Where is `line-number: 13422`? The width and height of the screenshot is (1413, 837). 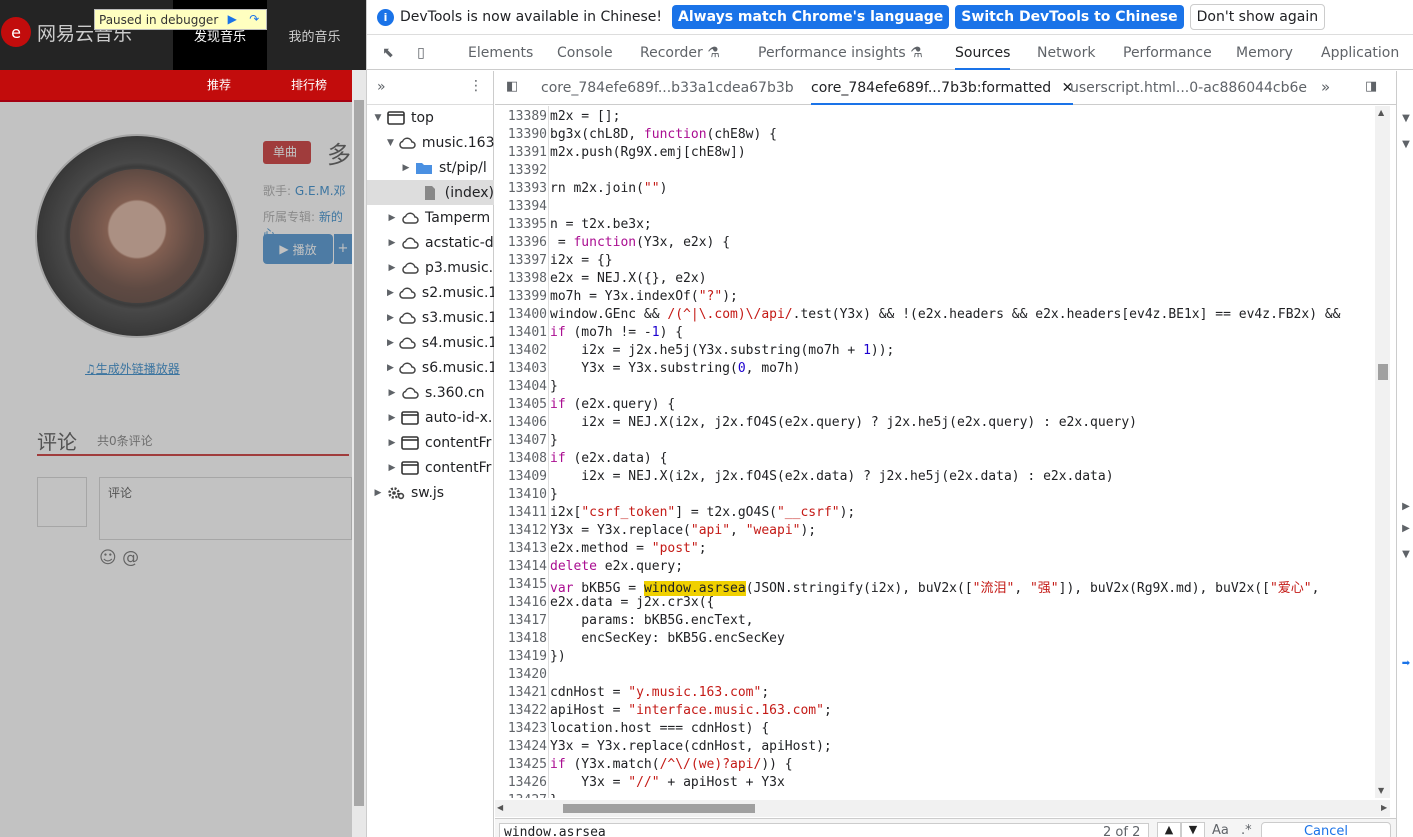
line-number: 13422 is located at coordinates (521, 710).